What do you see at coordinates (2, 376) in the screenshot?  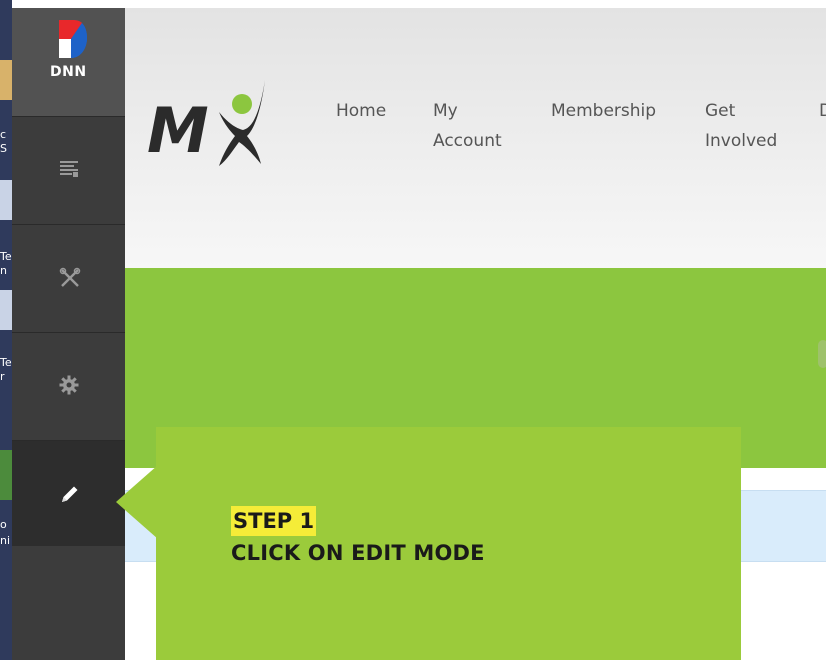 I see `desktop-text-fragment: r` at bounding box center [2, 376].